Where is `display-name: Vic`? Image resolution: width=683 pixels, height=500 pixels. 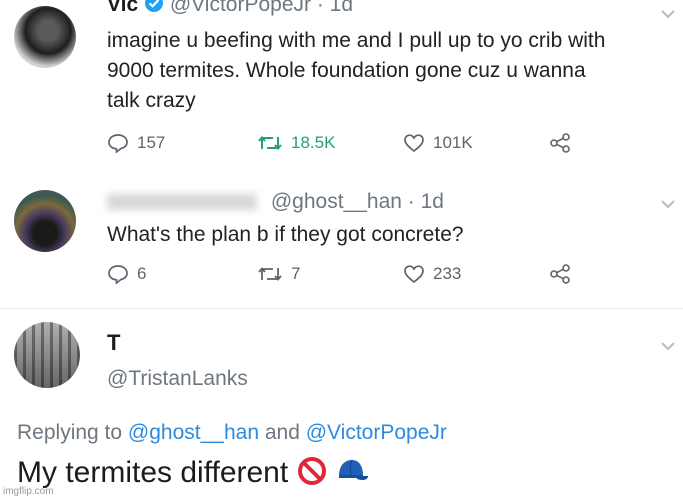
display-name: Vic is located at coordinates (122, 8).